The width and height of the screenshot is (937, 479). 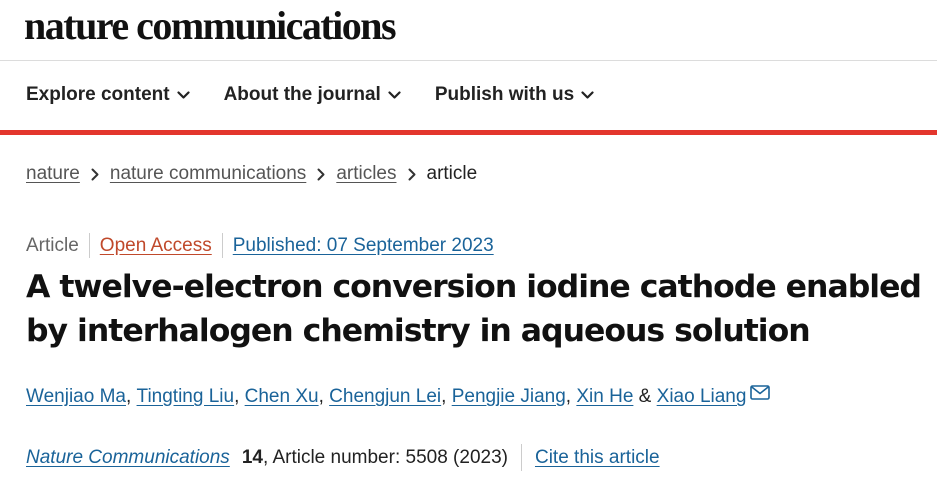 What do you see at coordinates (509, 397) in the screenshot?
I see `author-link: Pengjie Jiang` at bounding box center [509, 397].